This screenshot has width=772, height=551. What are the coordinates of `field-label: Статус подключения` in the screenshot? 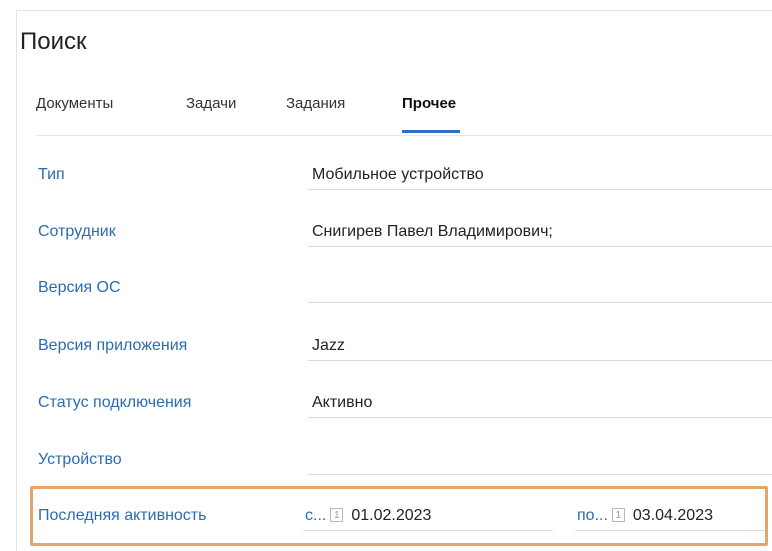 It's located at (115, 402).